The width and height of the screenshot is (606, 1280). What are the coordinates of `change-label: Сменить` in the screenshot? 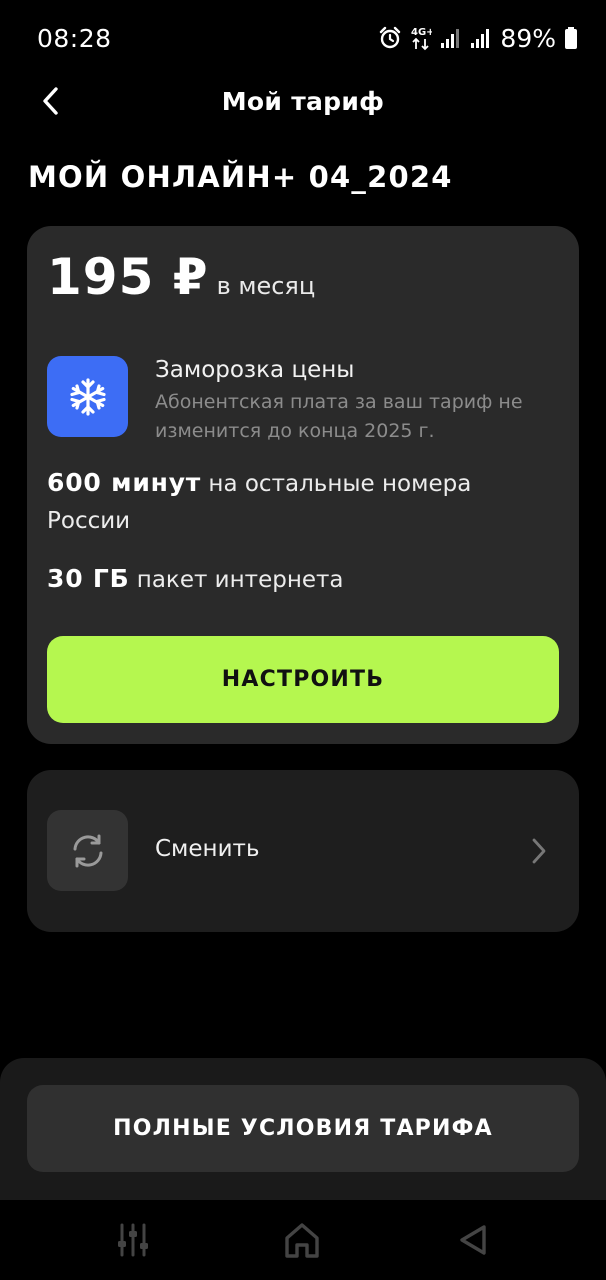 It's located at (207, 849).